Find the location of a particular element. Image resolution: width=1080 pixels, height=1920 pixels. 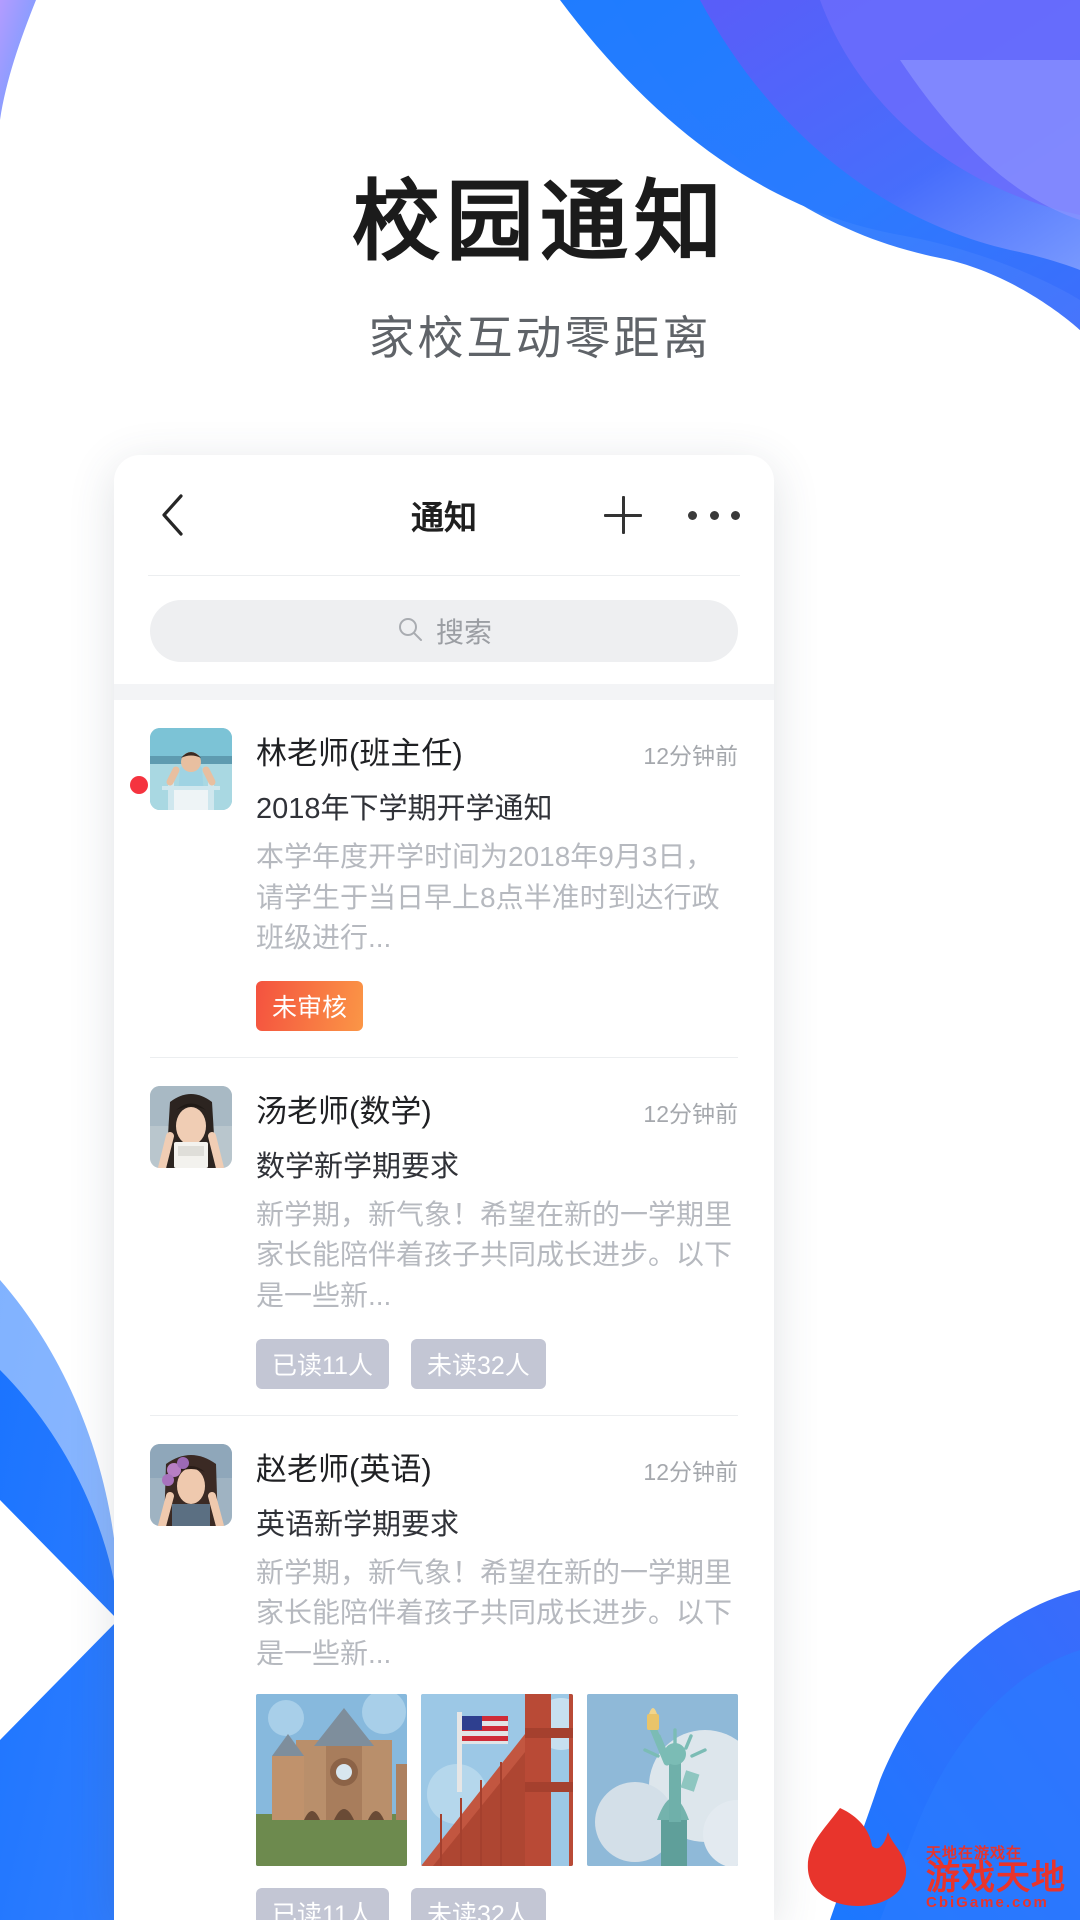

unread-dot-icon is located at coordinates (139, 785).